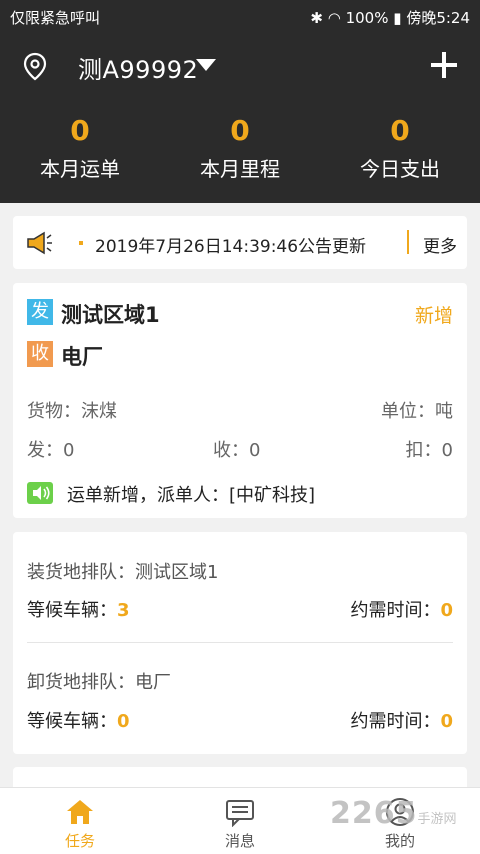 This screenshot has width=480, height=854. I want to click on stat-label: 本月里程, so click(240, 169).